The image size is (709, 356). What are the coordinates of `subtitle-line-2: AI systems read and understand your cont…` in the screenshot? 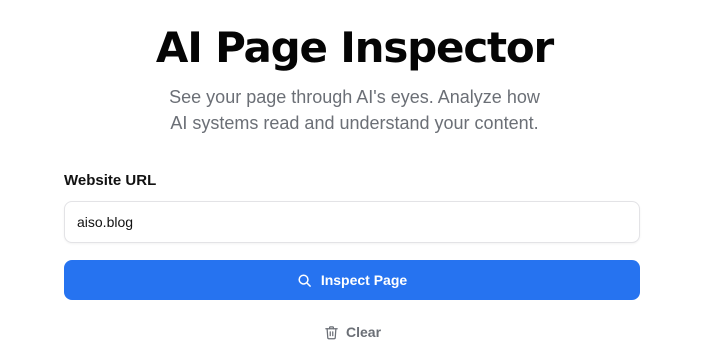 It's located at (354, 123).